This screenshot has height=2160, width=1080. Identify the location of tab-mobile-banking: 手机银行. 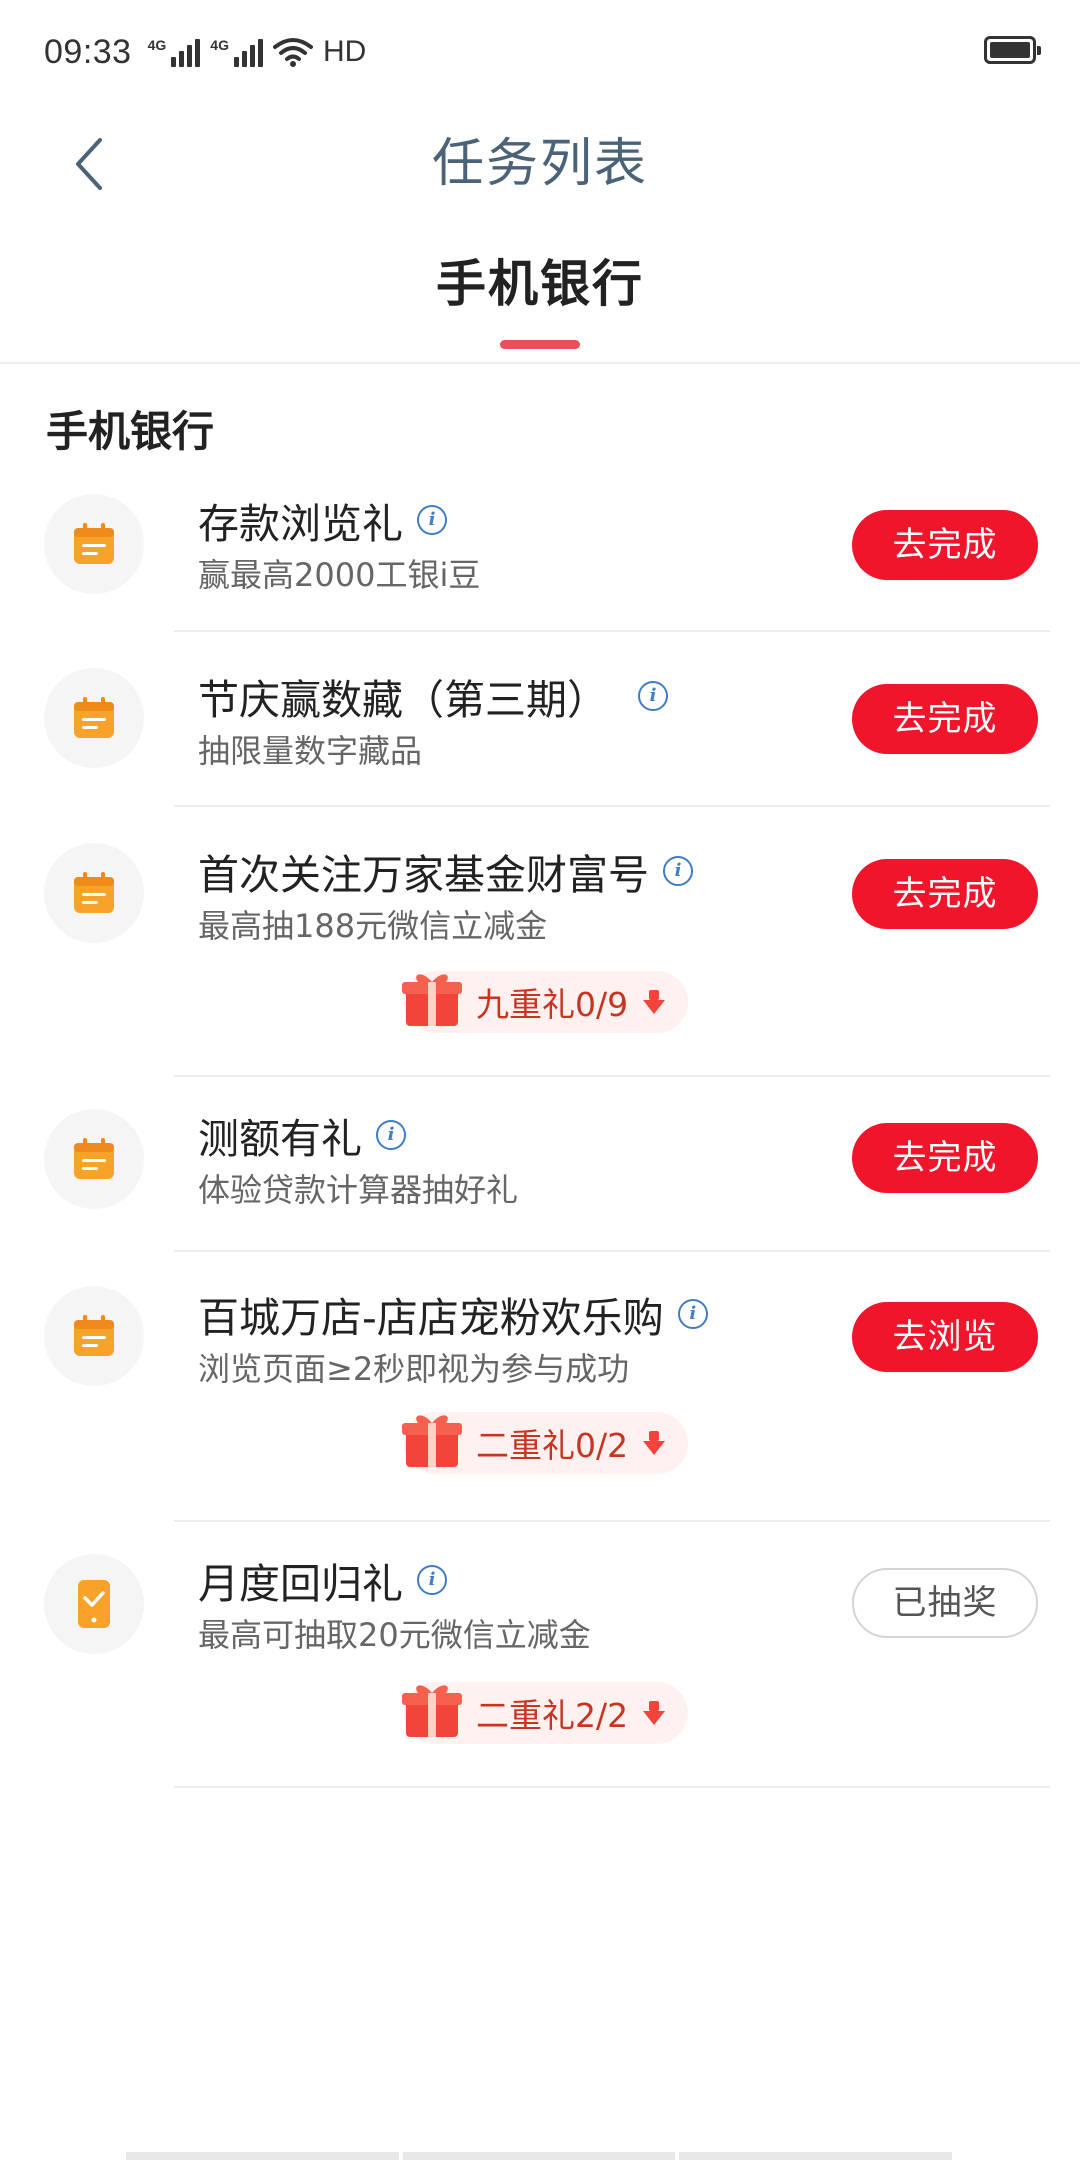
(540, 280).